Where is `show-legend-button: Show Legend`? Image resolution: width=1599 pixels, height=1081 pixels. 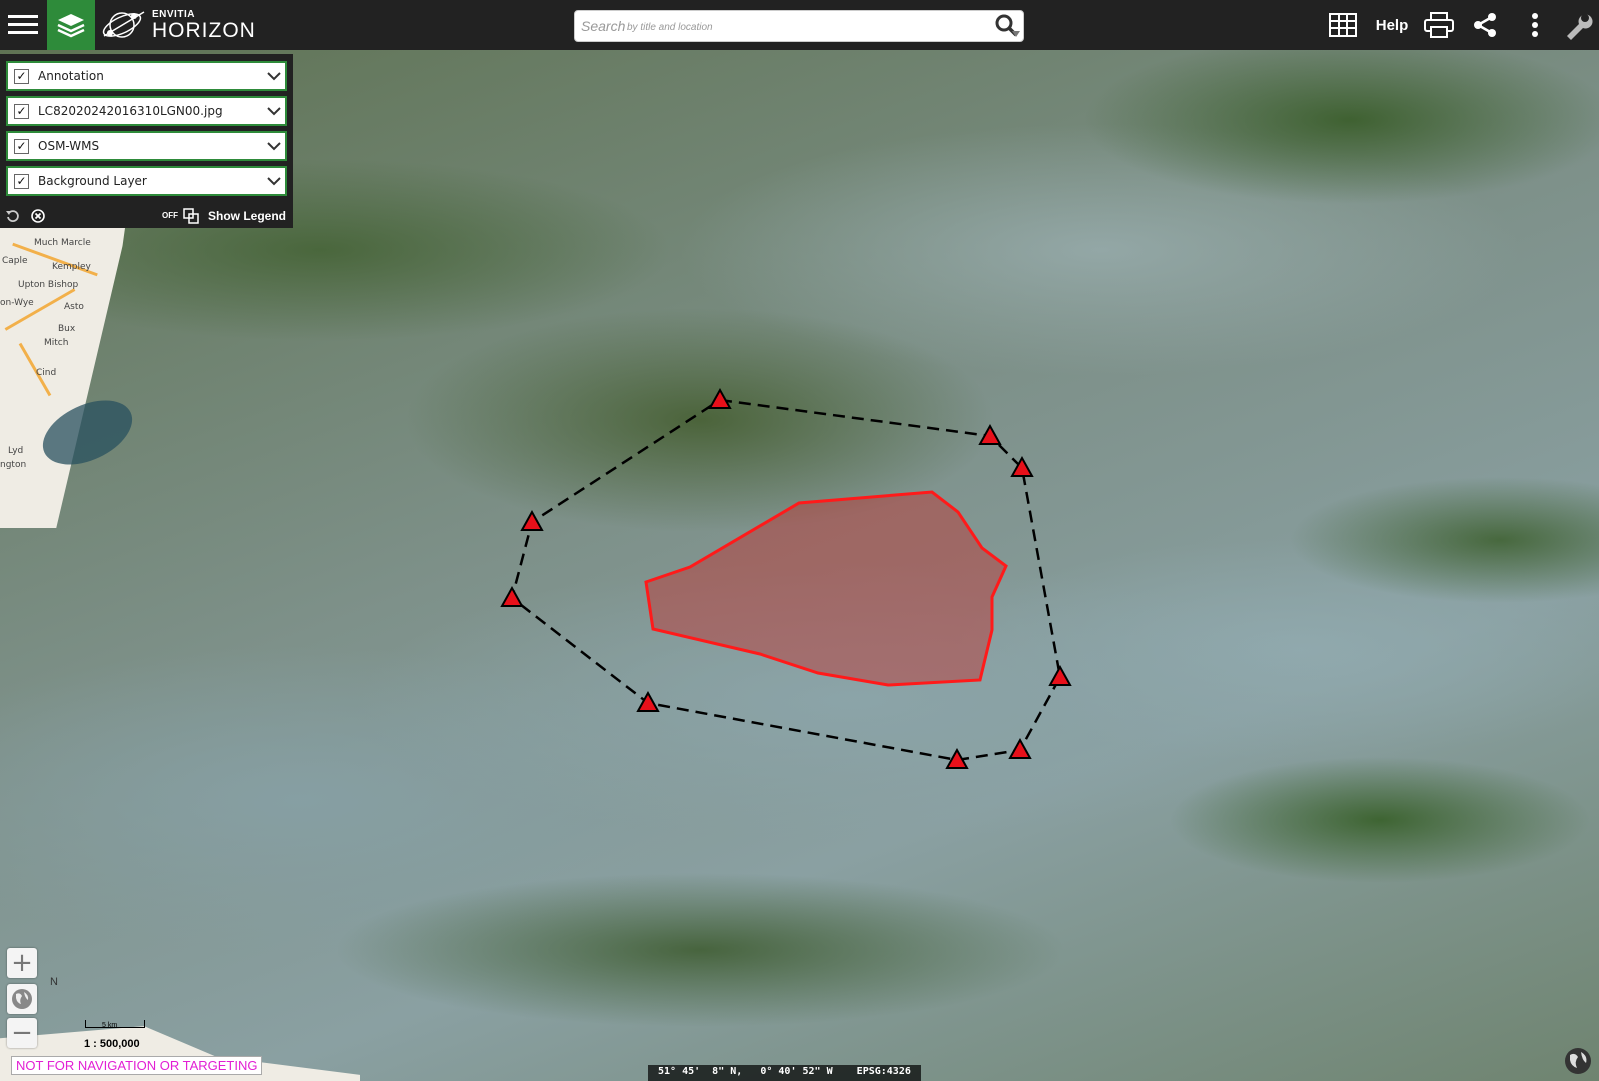
show-legend-button: Show Legend is located at coordinates (247, 216).